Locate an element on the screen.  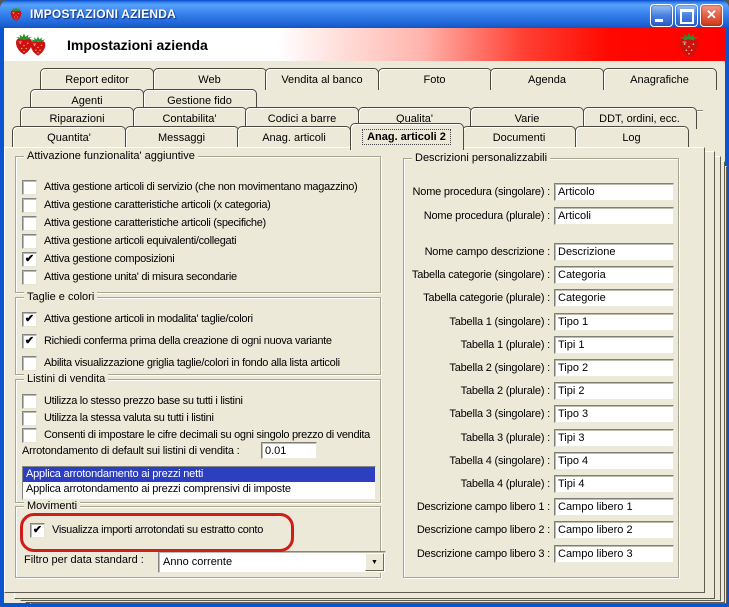
checkbox-label: Attiva gestione composizioni is located at coordinates (109, 259).